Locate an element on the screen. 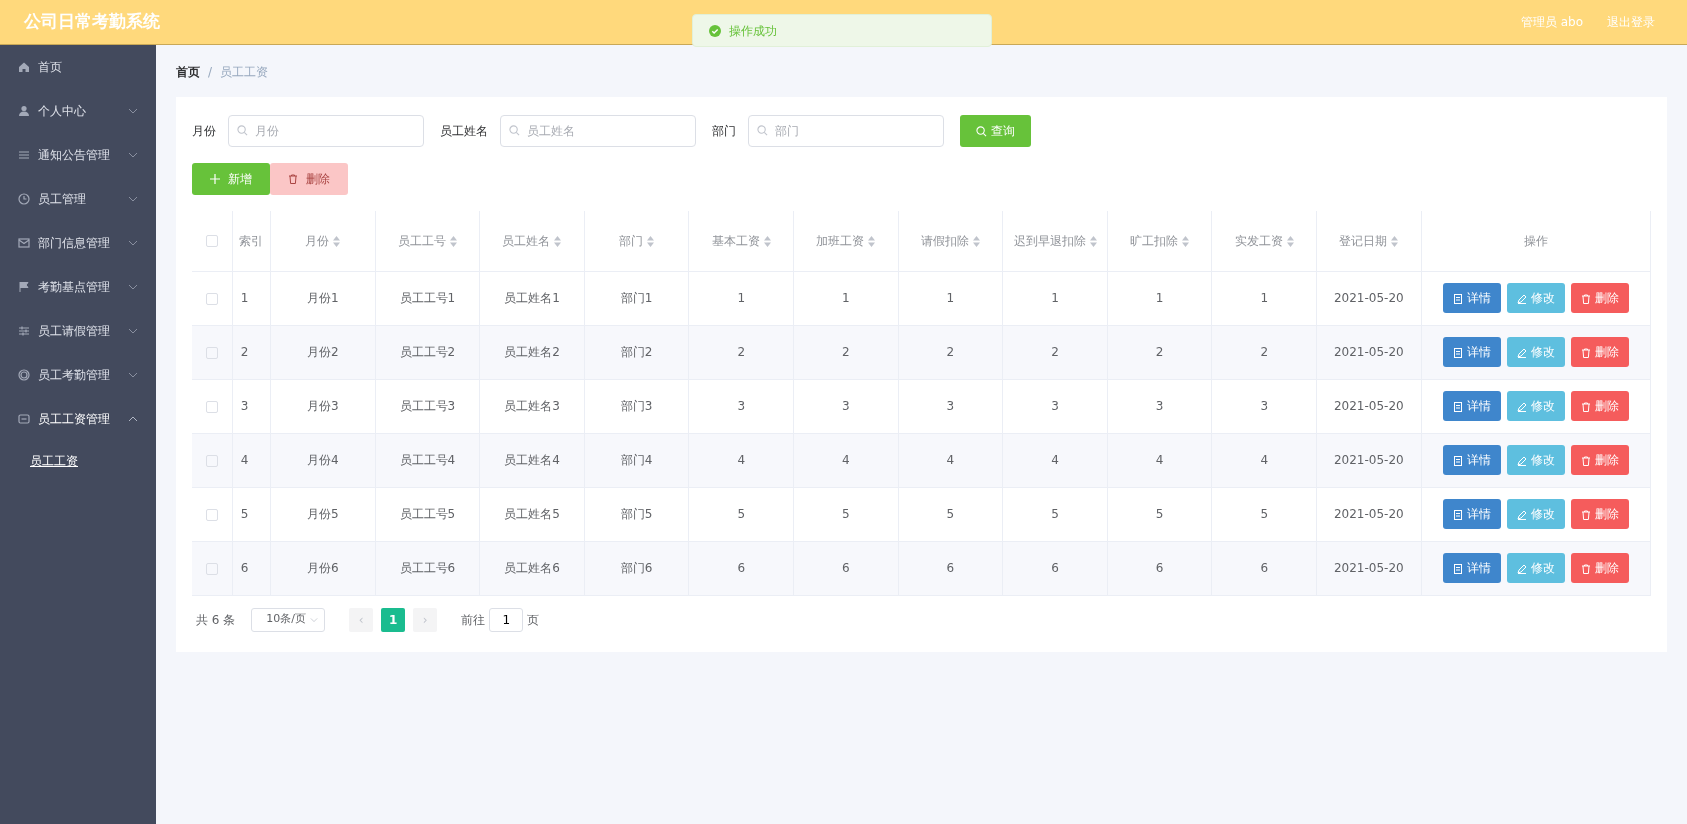 Image resolution: width=1687 pixels, height=824 pixels. table-cell: 员工工号6 is located at coordinates (427, 568).